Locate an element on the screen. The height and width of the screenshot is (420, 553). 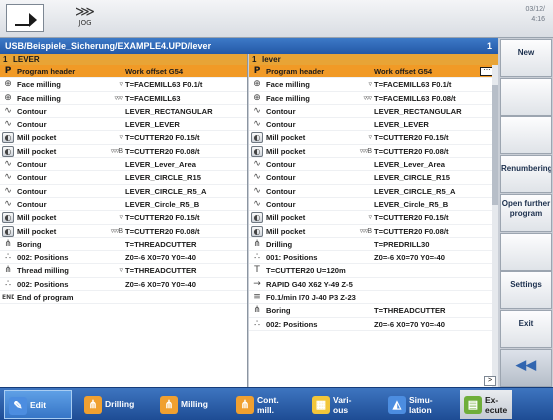
step-type-icon: ∿ is located at coordinates (8, 177).